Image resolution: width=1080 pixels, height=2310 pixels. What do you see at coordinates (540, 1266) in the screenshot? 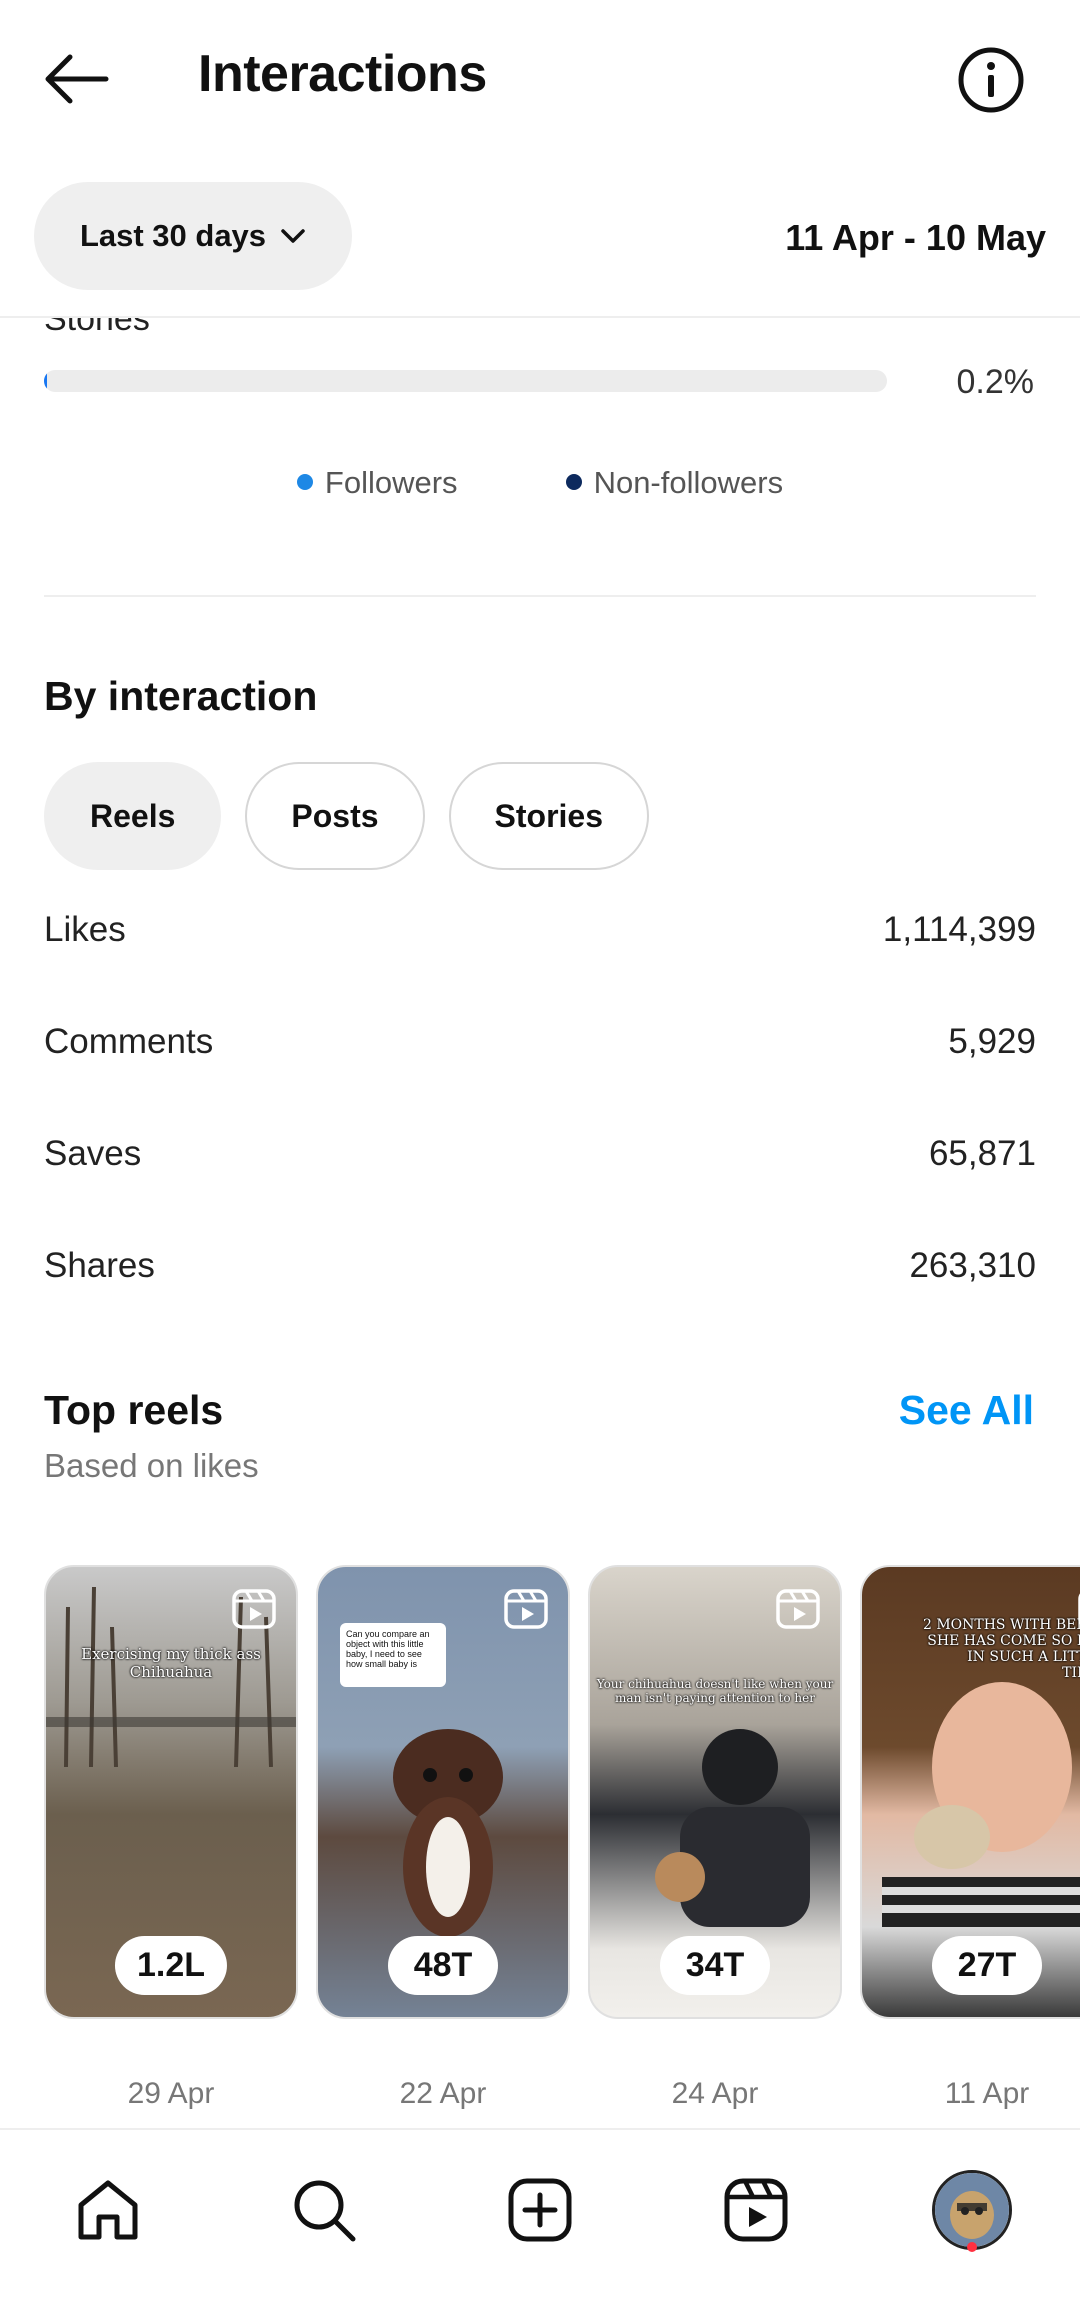
I see `metric-row-shares: Shares 263,310` at bounding box center [540, 1266].